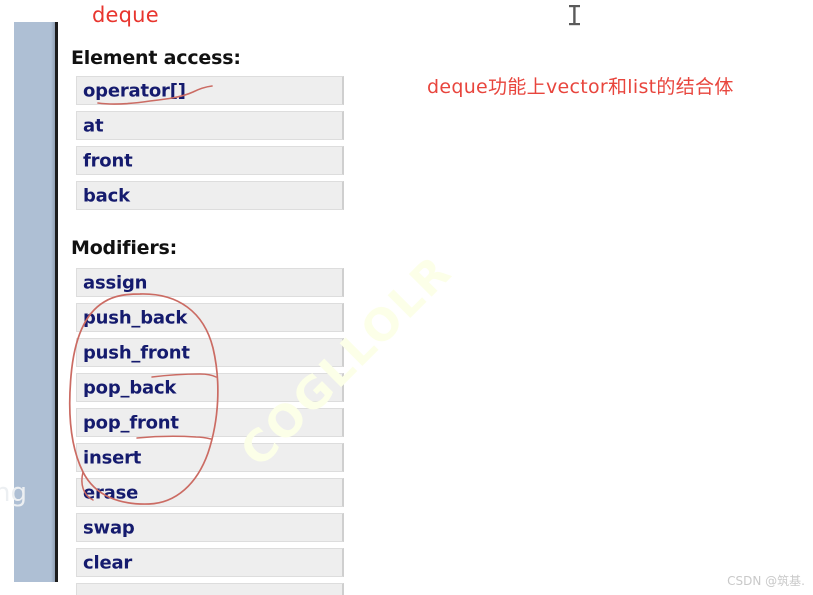 The image size is (813, 595). I want to click on member-label: operator[], so click(134, 90).